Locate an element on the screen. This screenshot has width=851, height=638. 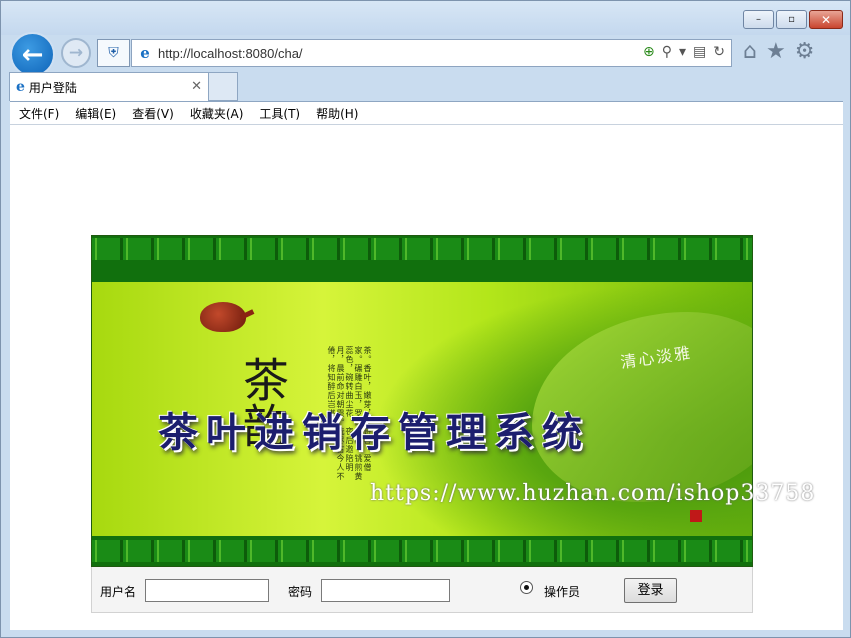
back-button: ← is located at coordinates (32, 54).